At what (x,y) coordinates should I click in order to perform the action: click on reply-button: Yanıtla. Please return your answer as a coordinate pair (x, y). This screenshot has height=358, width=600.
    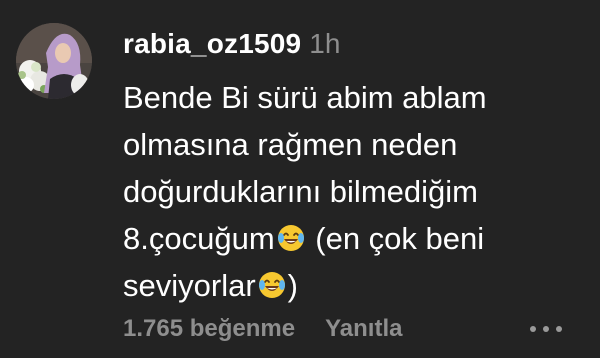
    Looking at the image, I should click on (363, 329).